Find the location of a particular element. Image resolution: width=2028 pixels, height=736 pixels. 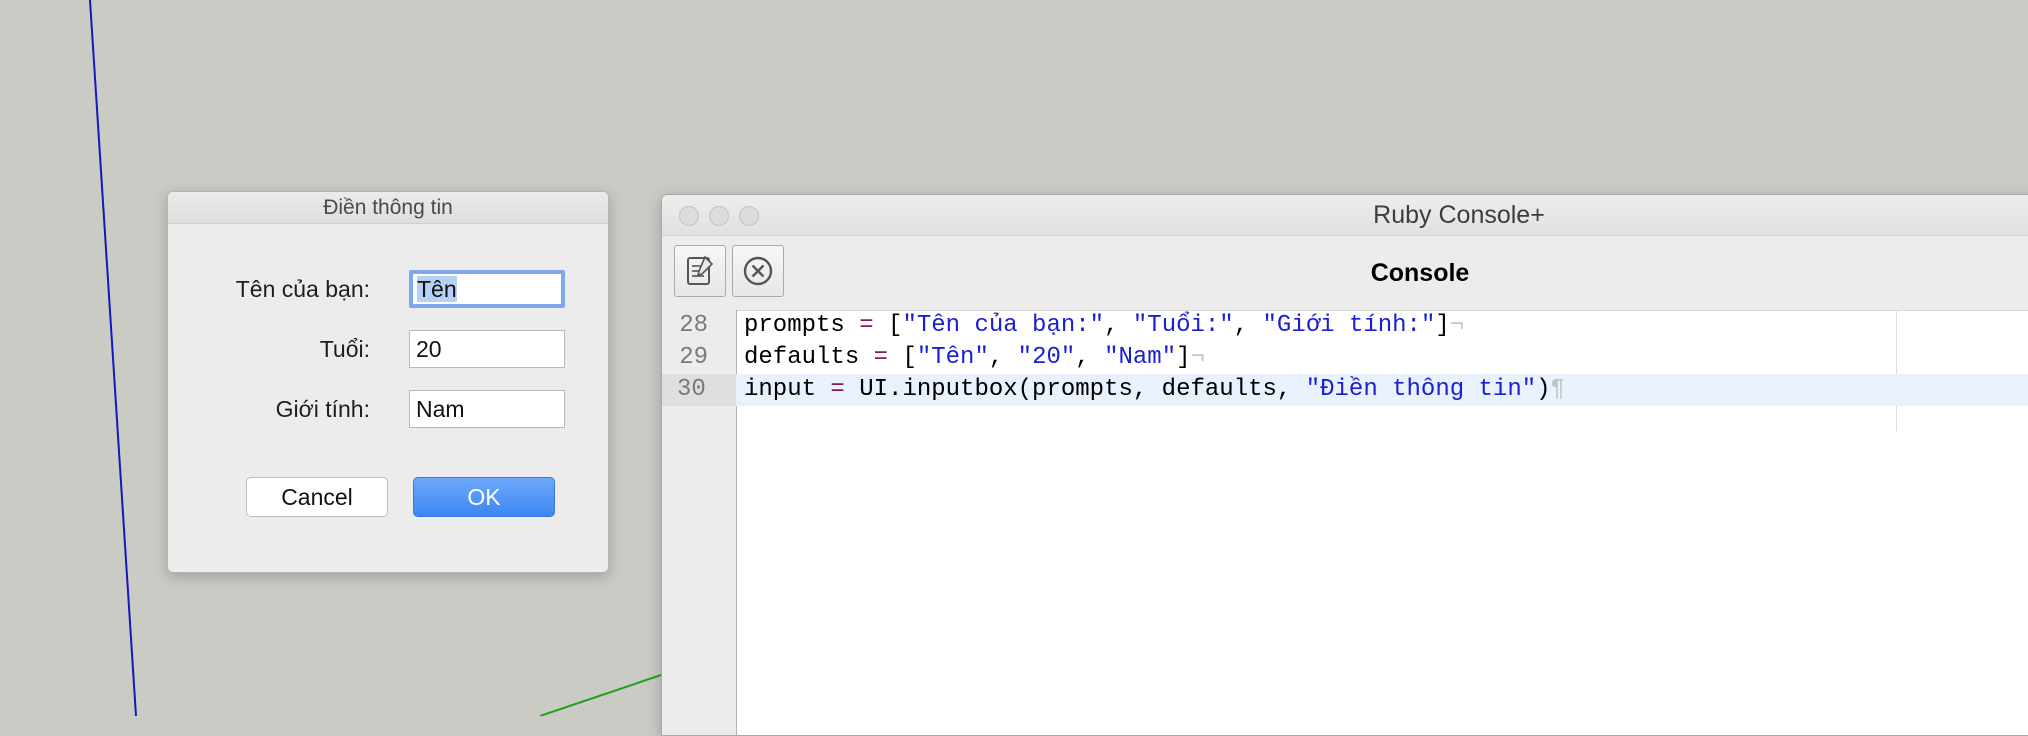

green-axis-line is located at coordinates (605, 693).